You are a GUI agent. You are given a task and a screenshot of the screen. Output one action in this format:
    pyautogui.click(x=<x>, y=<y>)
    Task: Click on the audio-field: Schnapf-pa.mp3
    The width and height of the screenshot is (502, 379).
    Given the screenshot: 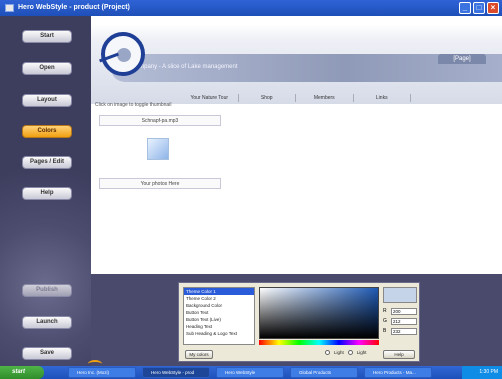 What is the action you would take?
    pyautogui.click(x=160, y=120)
    